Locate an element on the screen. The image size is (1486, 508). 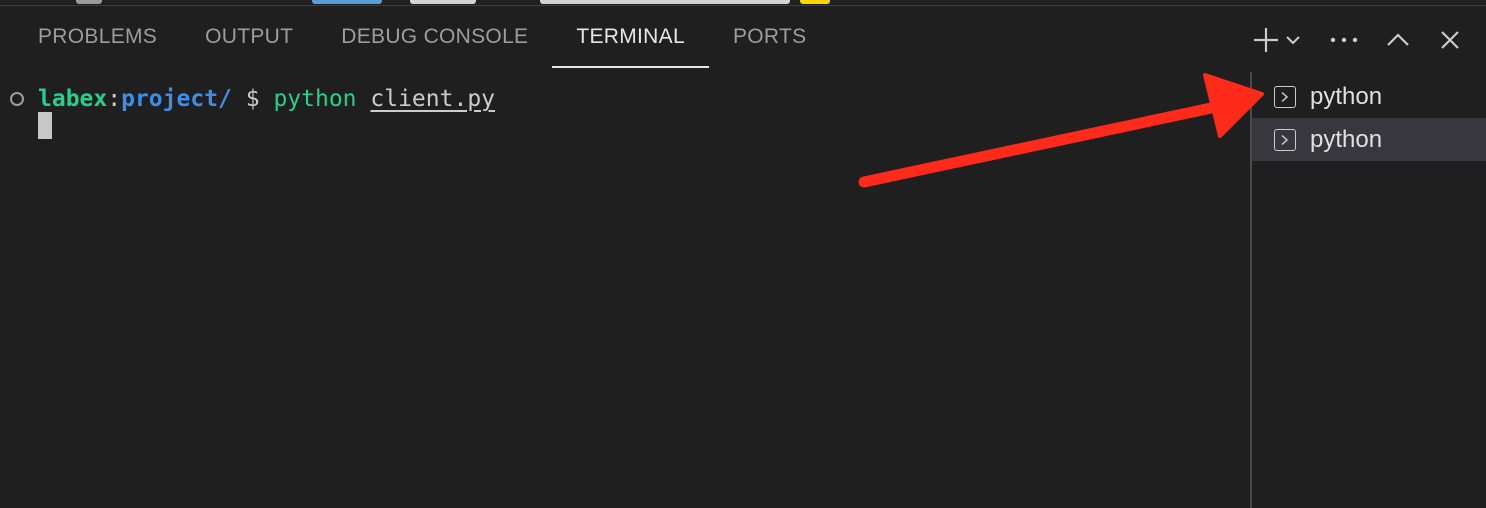
prompt-user: labex is located at coordinates (73, 99).